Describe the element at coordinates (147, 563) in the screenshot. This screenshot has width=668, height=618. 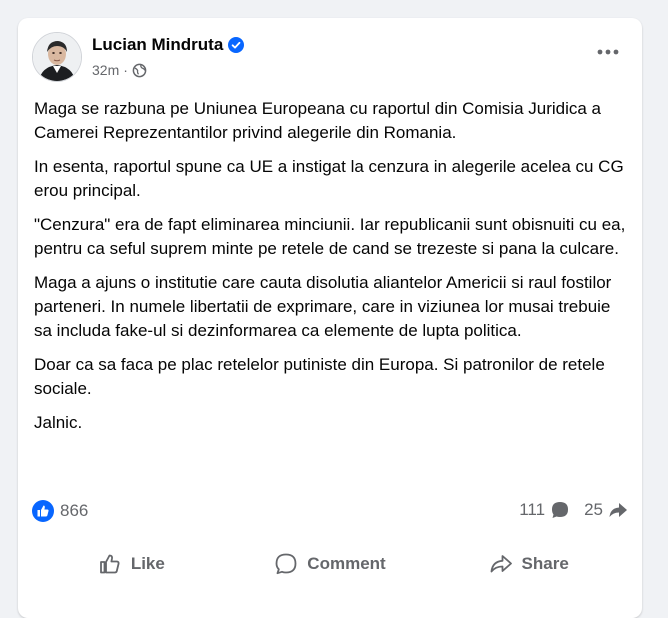
I see `like-button-label: Like` at that location.